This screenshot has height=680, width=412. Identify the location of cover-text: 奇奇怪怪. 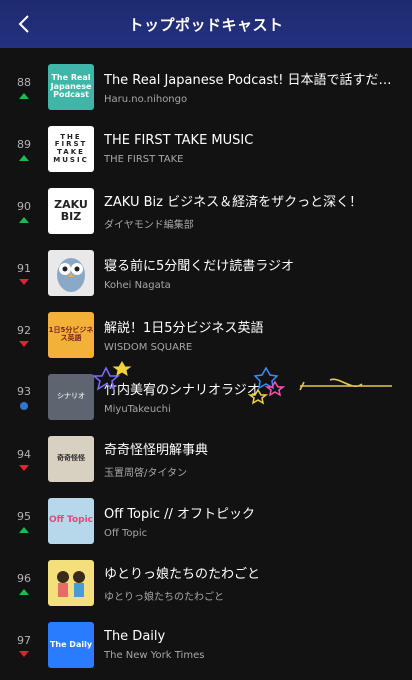
(71, 458).